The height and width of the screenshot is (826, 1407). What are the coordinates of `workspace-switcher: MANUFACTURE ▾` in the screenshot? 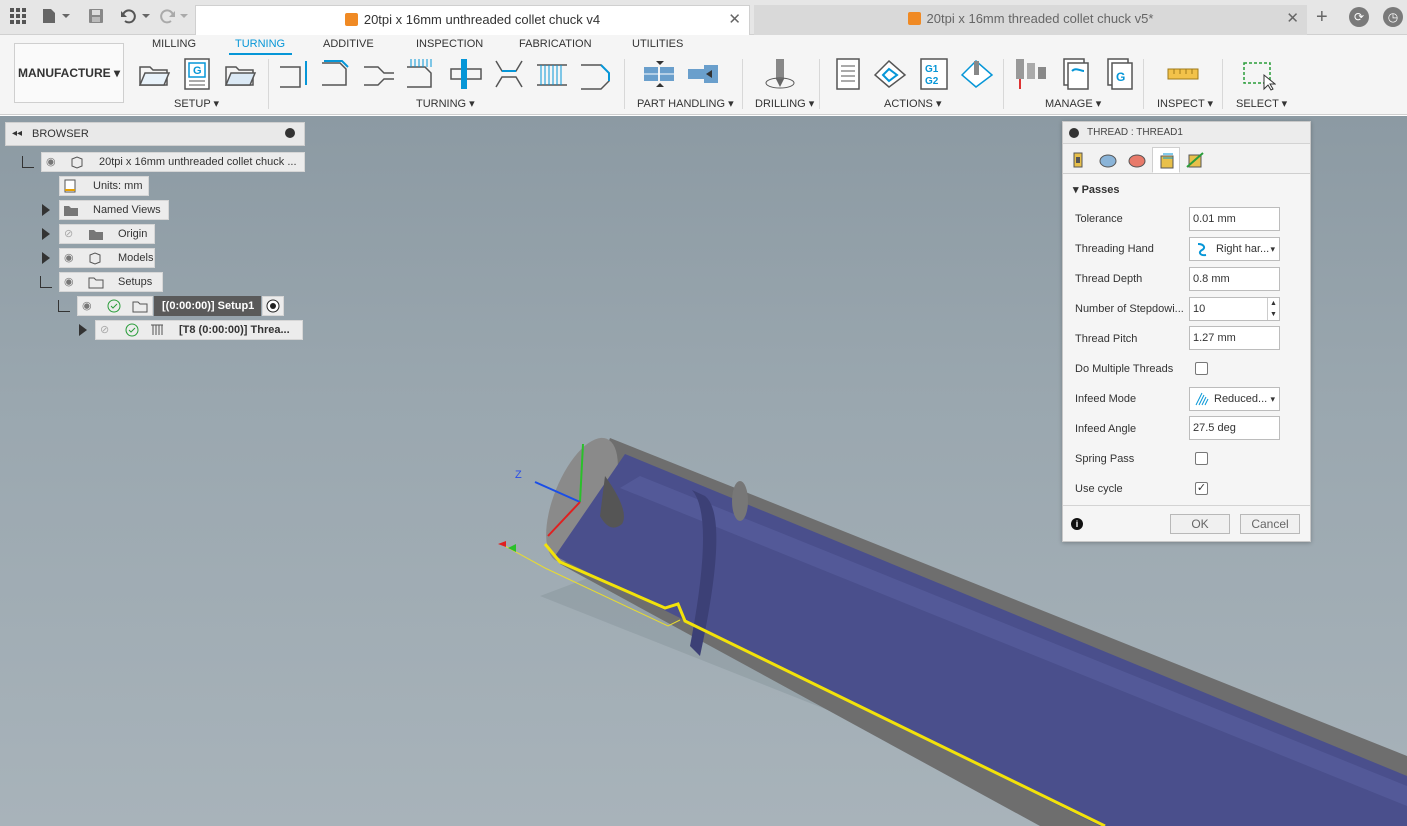 It's located at (69, 73).